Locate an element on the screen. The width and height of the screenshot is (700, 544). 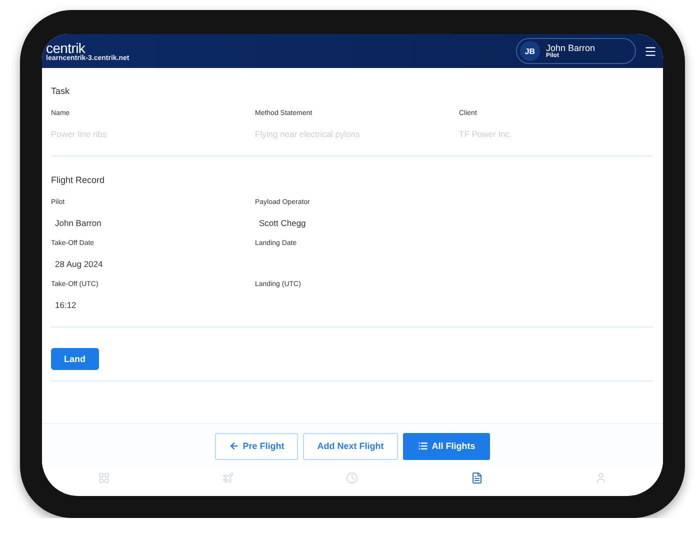
nav-icon is located at coordinates (476, 478).